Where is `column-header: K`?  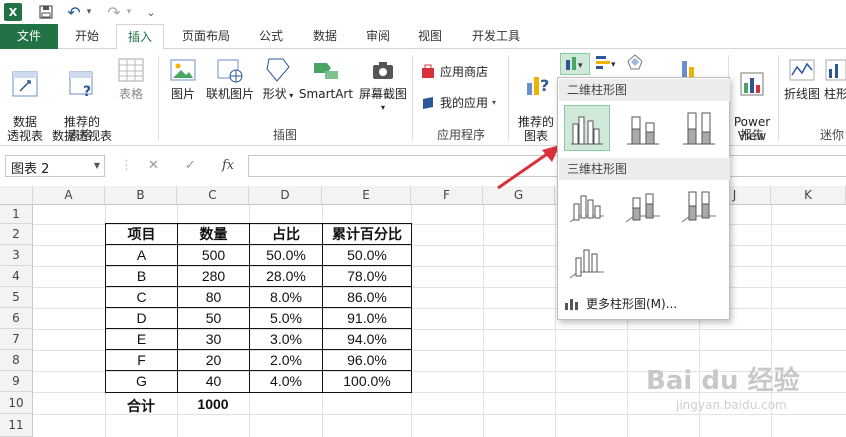
column-header: K is located at coordinates (808, 195).